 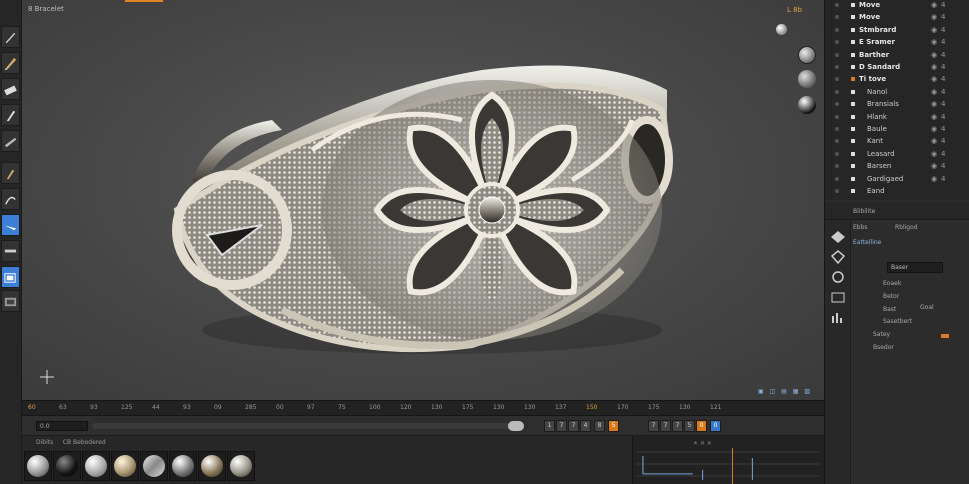 What do you see at coordinates (807, 105) in the screenshot?
I see `shading-wire-icon` at bounding box center [807, 105].